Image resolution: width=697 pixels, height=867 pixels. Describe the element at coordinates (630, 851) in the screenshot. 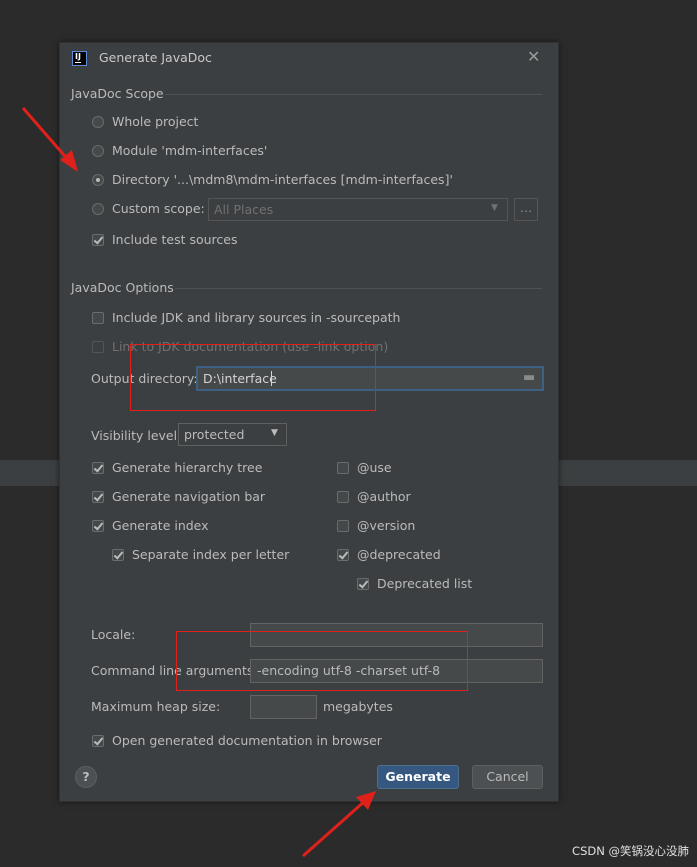

I see `watermark: CSDN @笑锅没心没肺` at that location.